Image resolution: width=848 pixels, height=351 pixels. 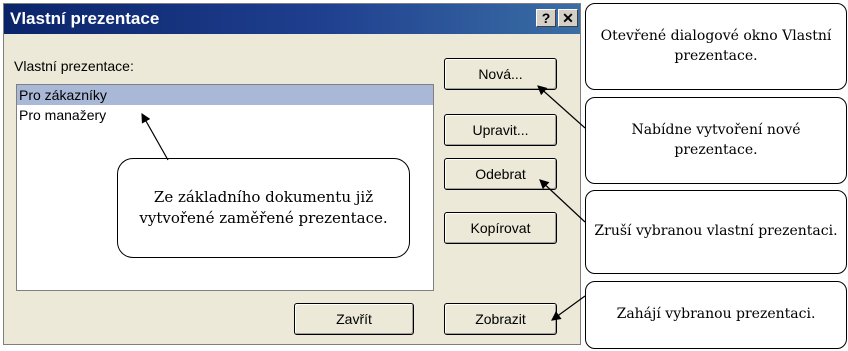 I want to click on help-button: ?, so click(x=546, y=18).